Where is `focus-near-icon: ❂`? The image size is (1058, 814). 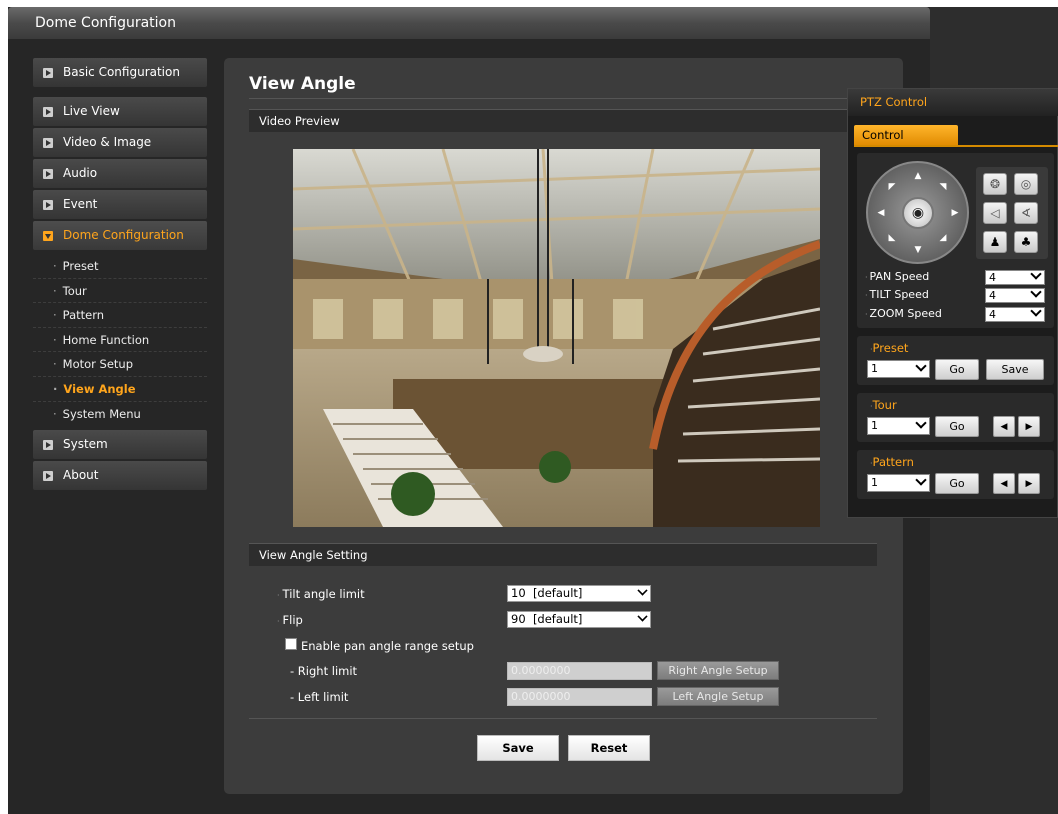 focus-near-icon: ❂ is located at coordinates (995, 184).